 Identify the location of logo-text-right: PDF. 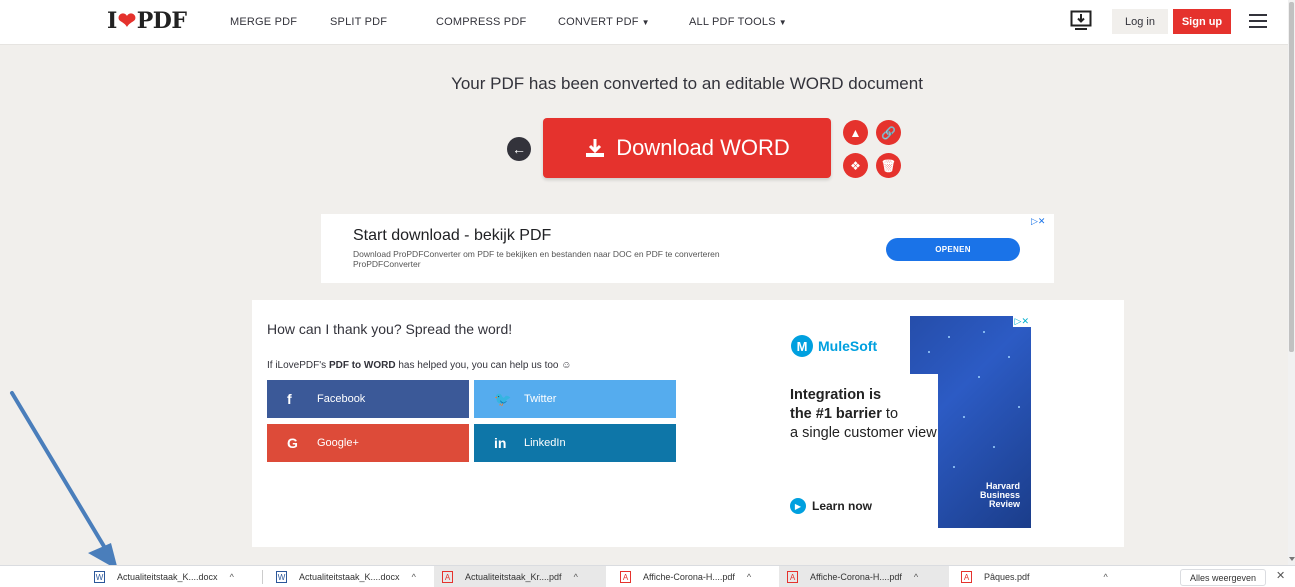
(161, 21).